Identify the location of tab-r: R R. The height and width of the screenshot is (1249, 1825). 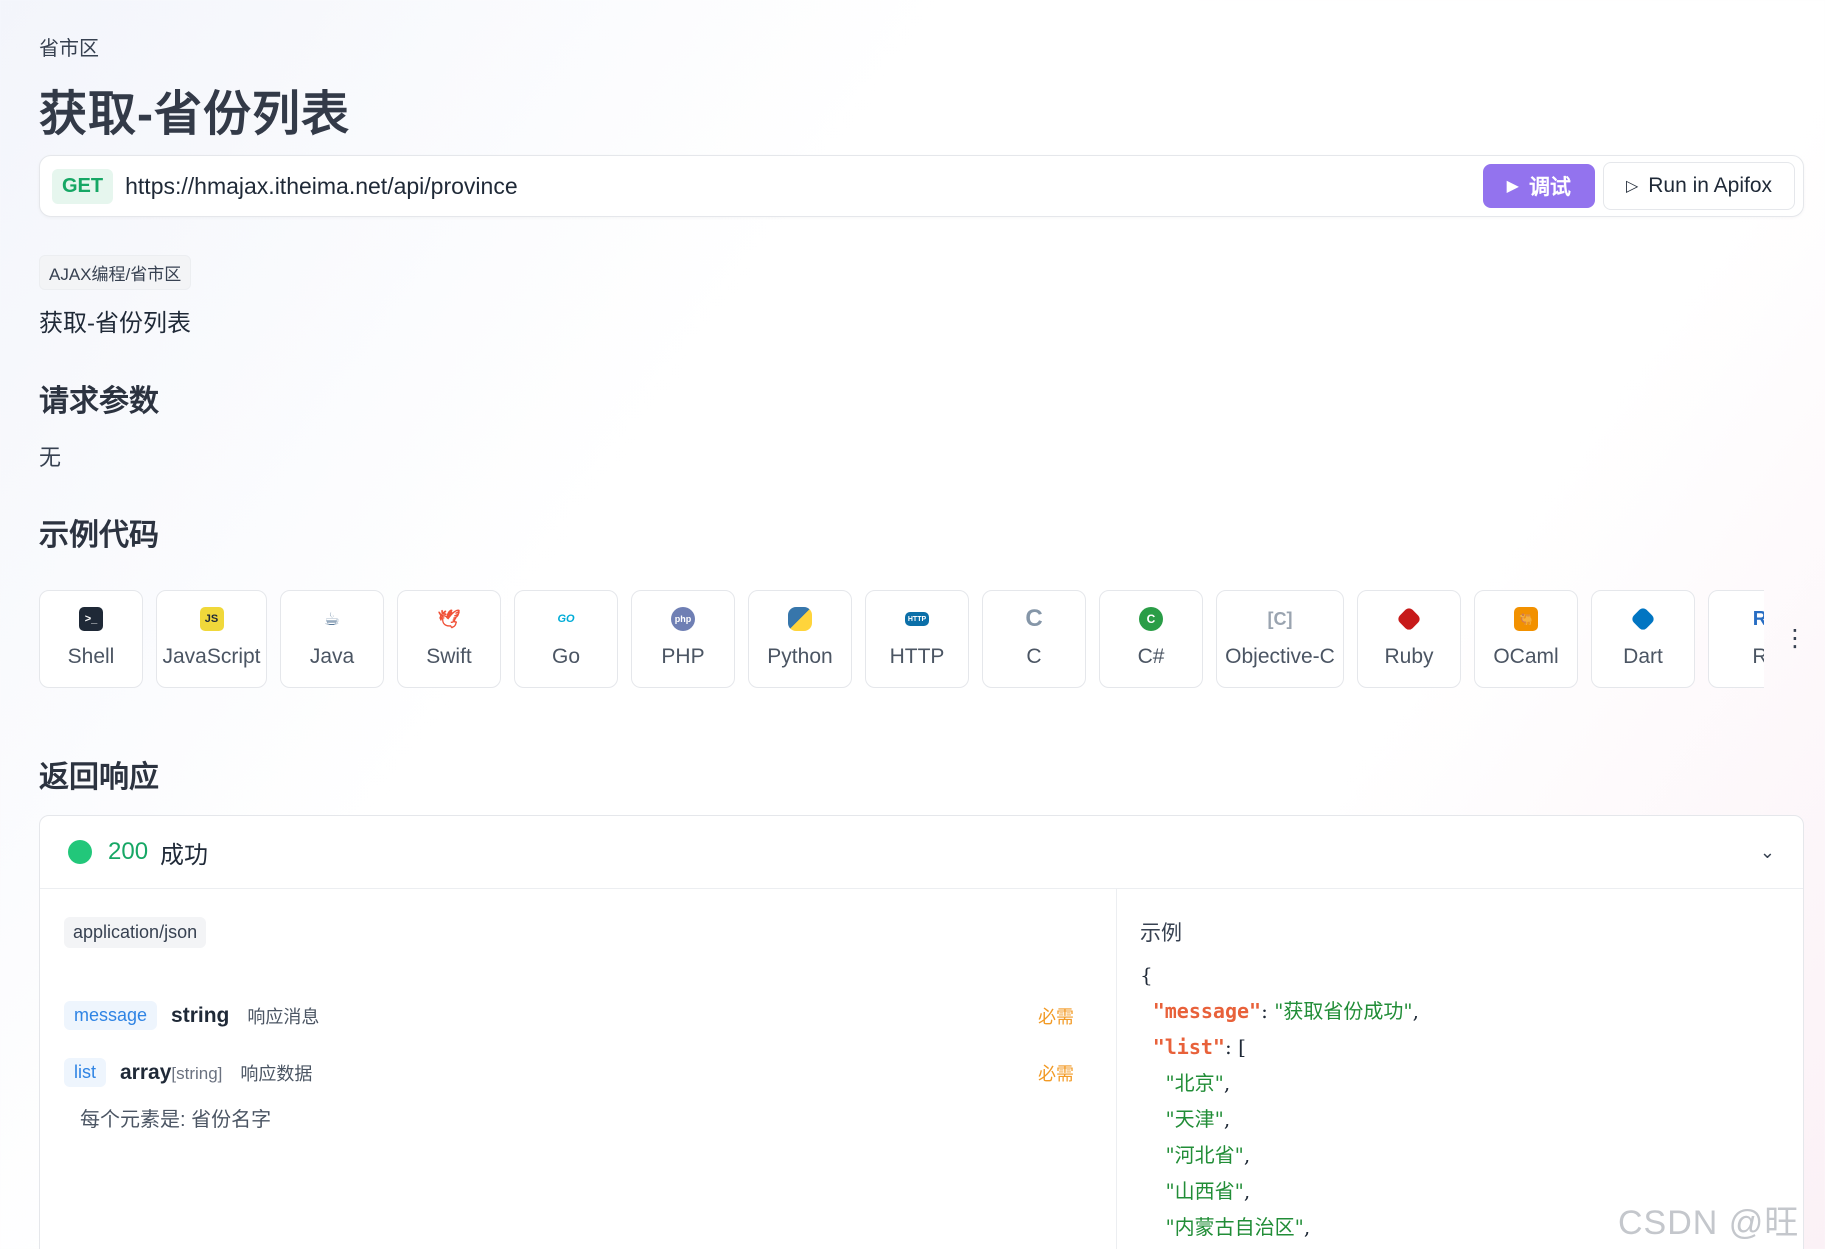
(1736, 639).